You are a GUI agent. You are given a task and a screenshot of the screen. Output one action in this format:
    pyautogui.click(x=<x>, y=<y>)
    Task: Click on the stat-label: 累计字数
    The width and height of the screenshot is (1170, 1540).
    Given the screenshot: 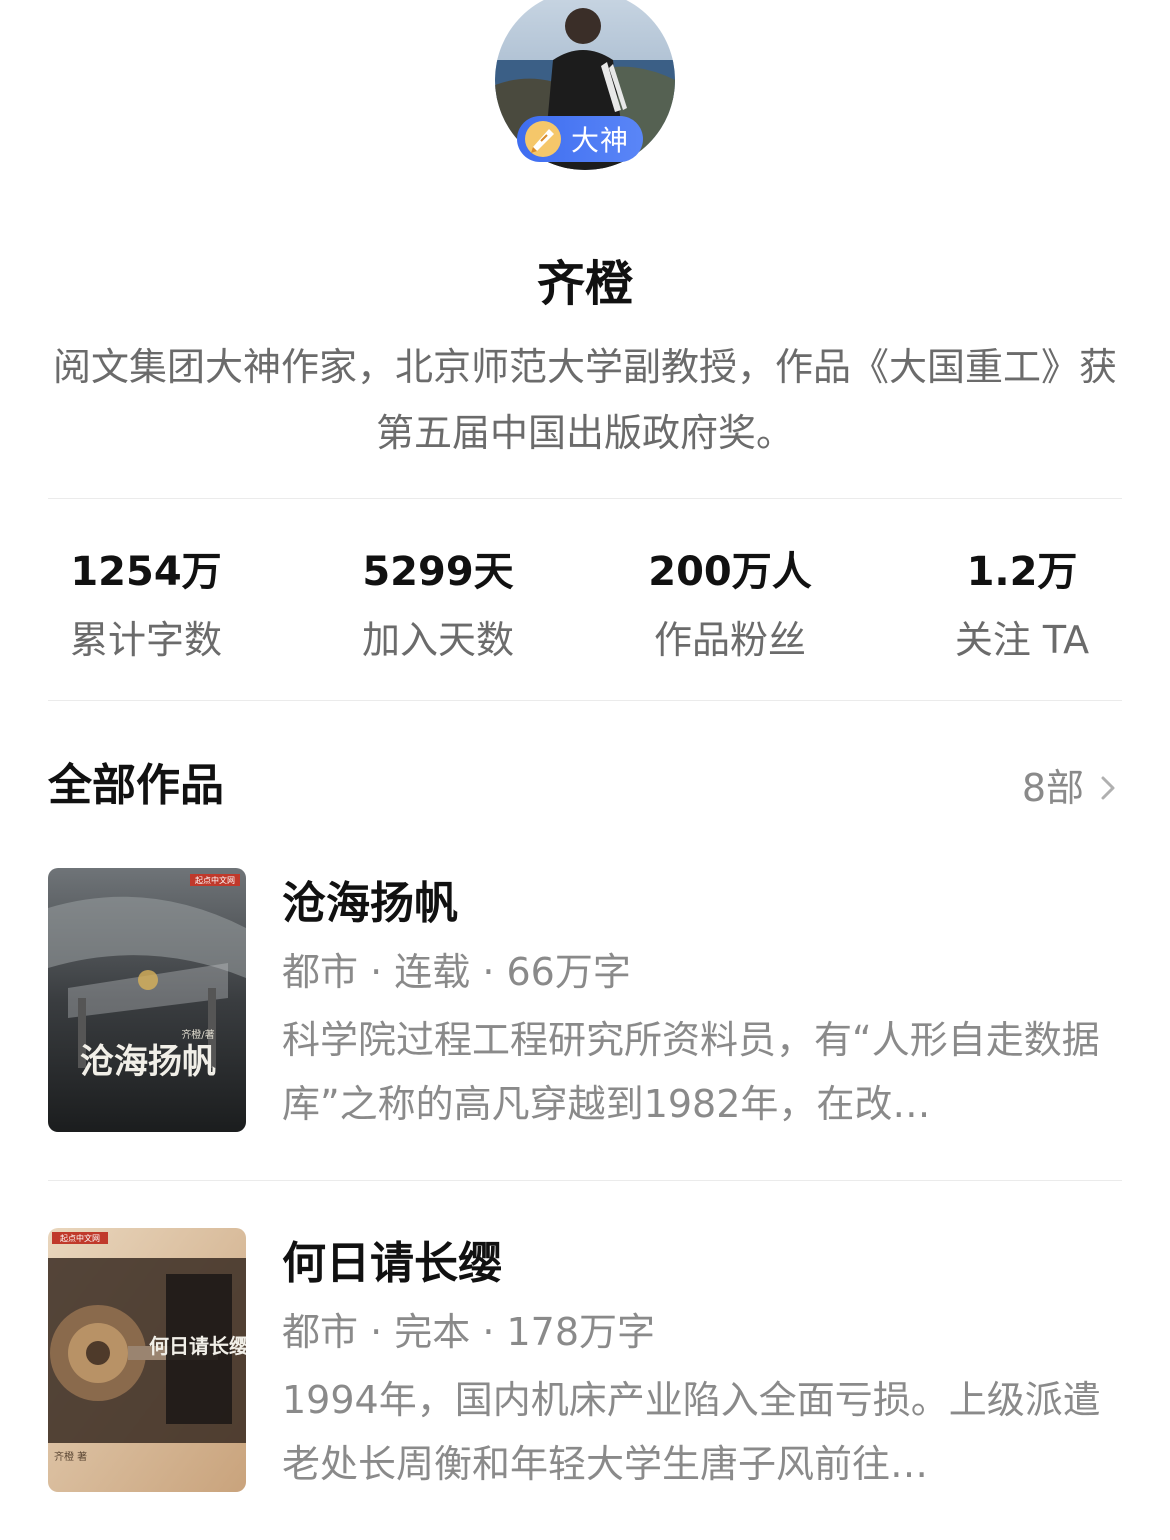 What is the action you would take?
    pyautogui.click(x=145, y=640)
    